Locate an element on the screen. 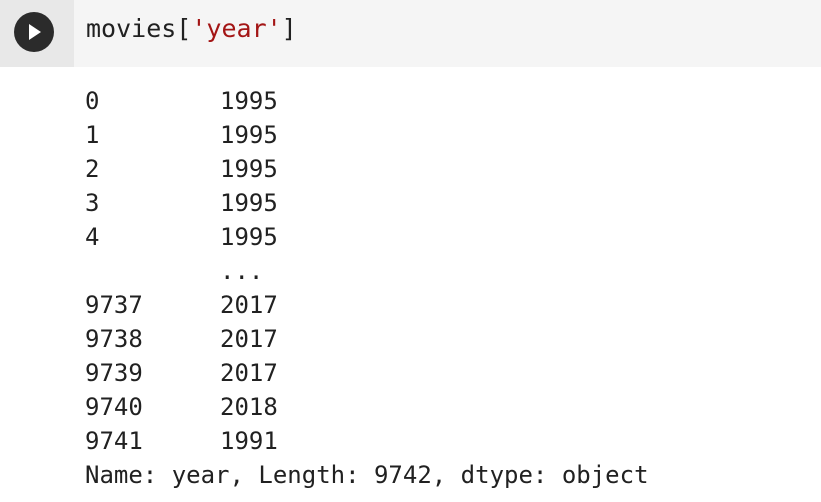  output-row: 9741 1991 is located at coordinates (445, 441).